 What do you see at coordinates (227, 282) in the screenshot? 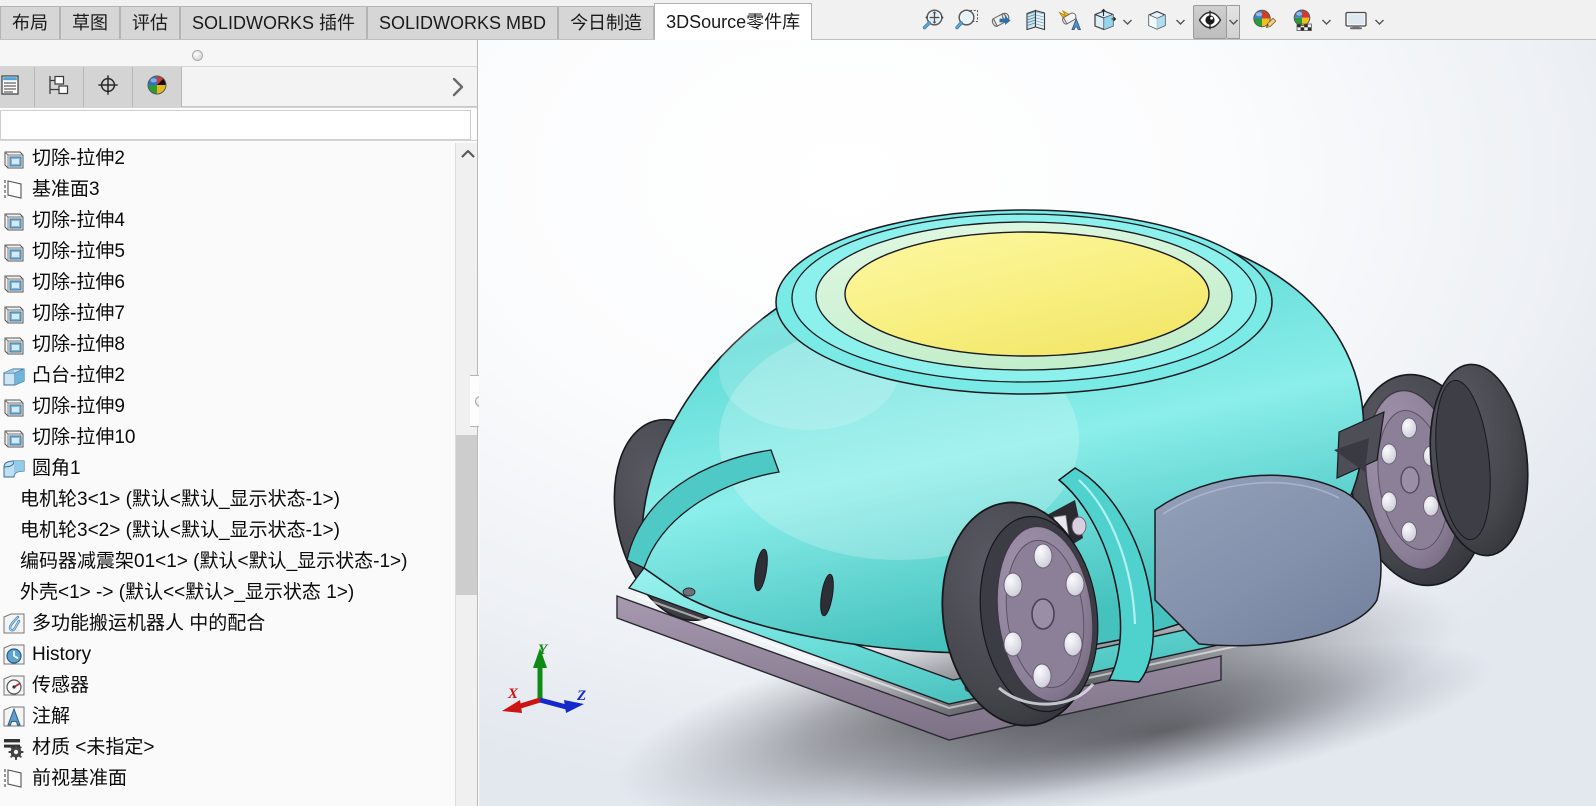
I see `tree-item: 切除-拉伸6` at bounding box center [227, 282].